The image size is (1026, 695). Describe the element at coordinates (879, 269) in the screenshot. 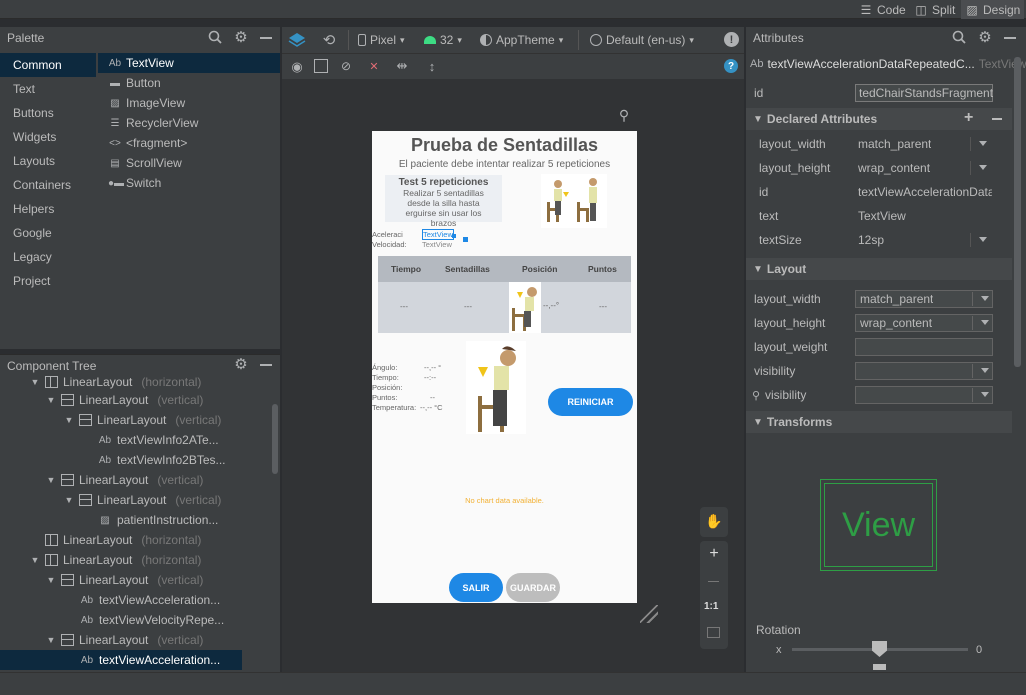

I see `layout-section: ▼ Layout` at that location.